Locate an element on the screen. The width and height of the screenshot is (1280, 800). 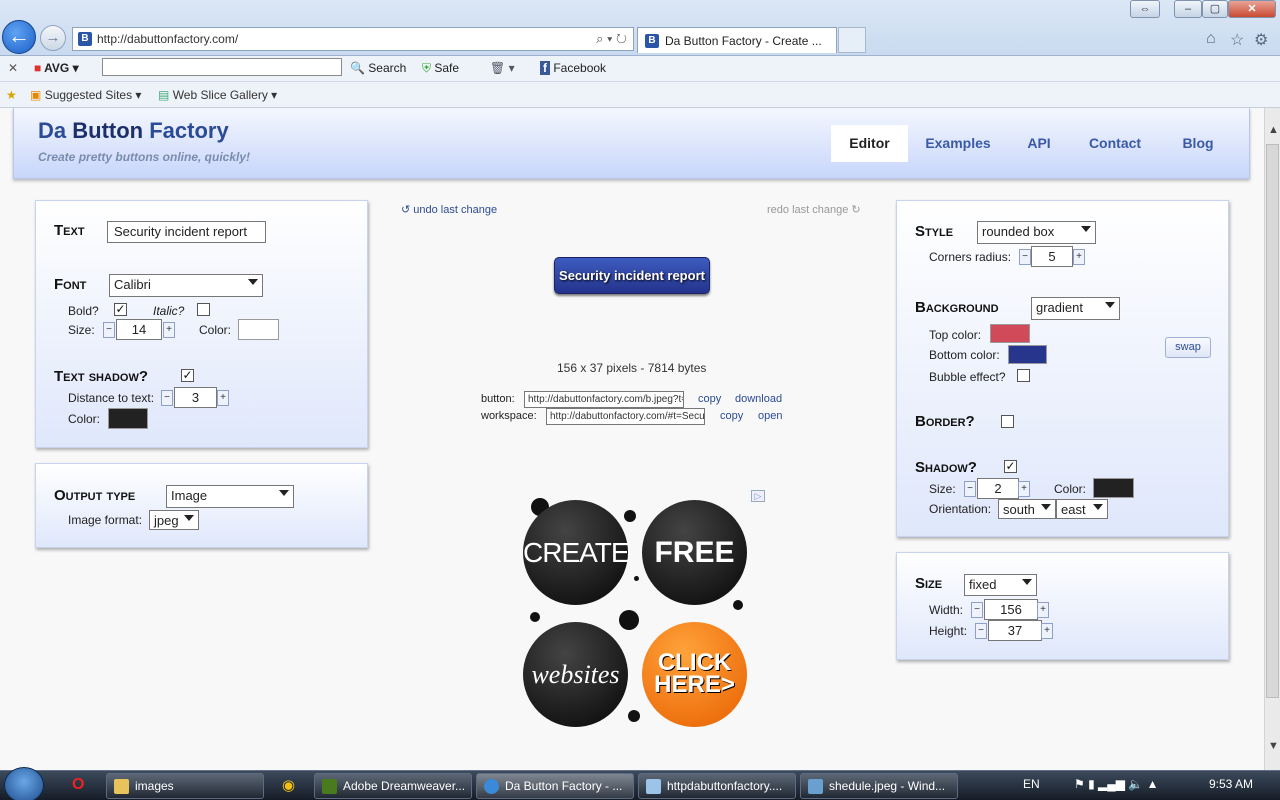
shadow-color-swatch is located at coordinates (1113, 488).